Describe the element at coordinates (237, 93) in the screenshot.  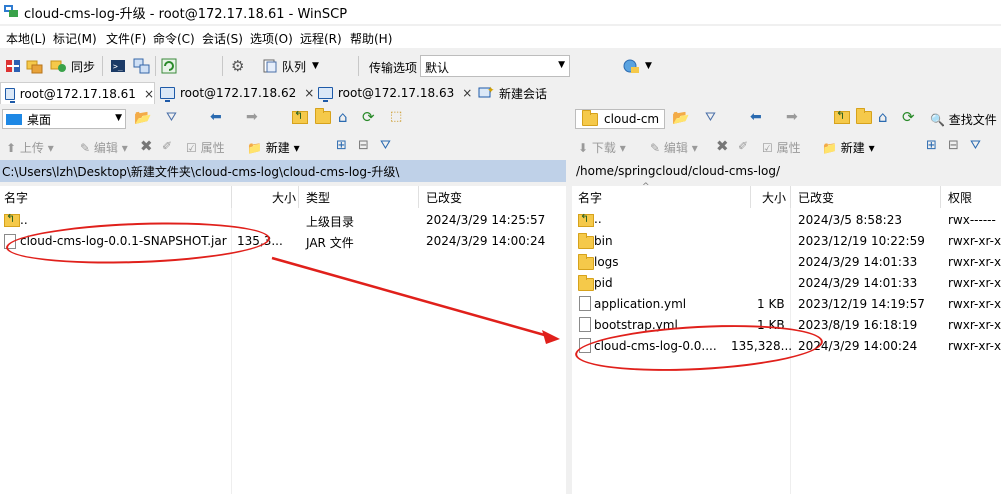
I see `tab-session-62: root@172.17.18.62 ×` at that location.